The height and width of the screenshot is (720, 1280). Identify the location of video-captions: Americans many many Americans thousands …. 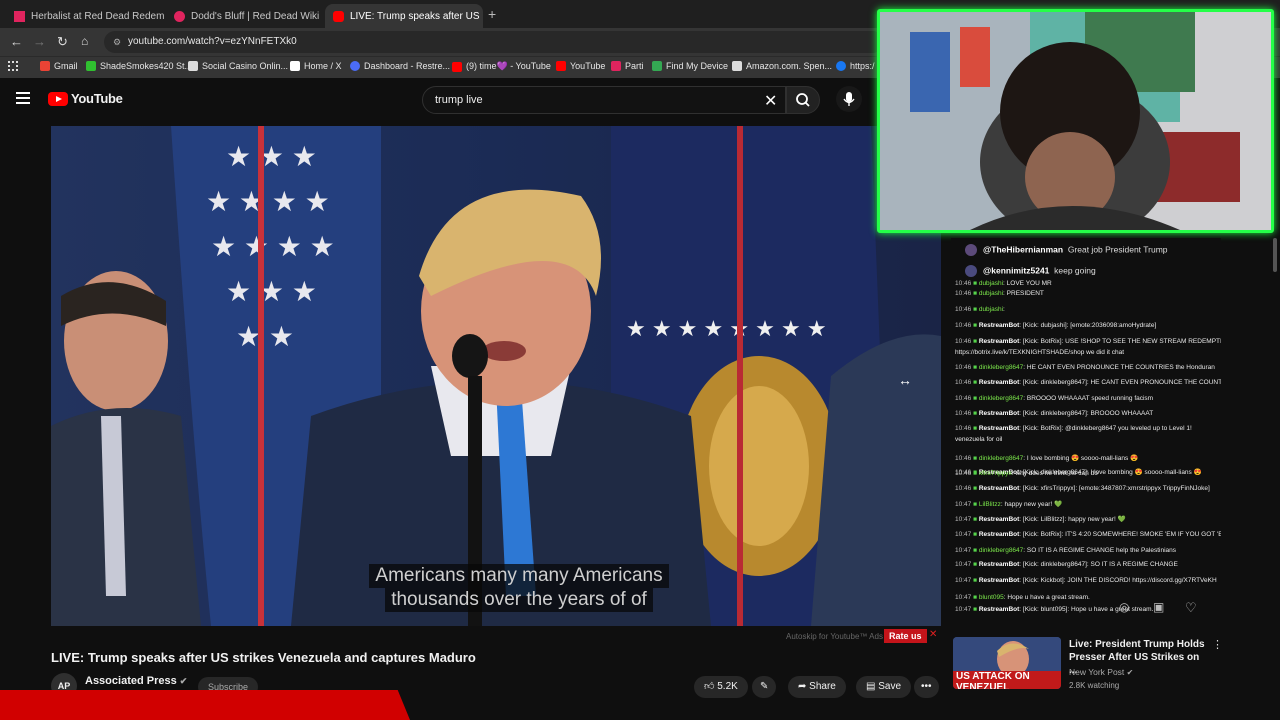
(519, 588).